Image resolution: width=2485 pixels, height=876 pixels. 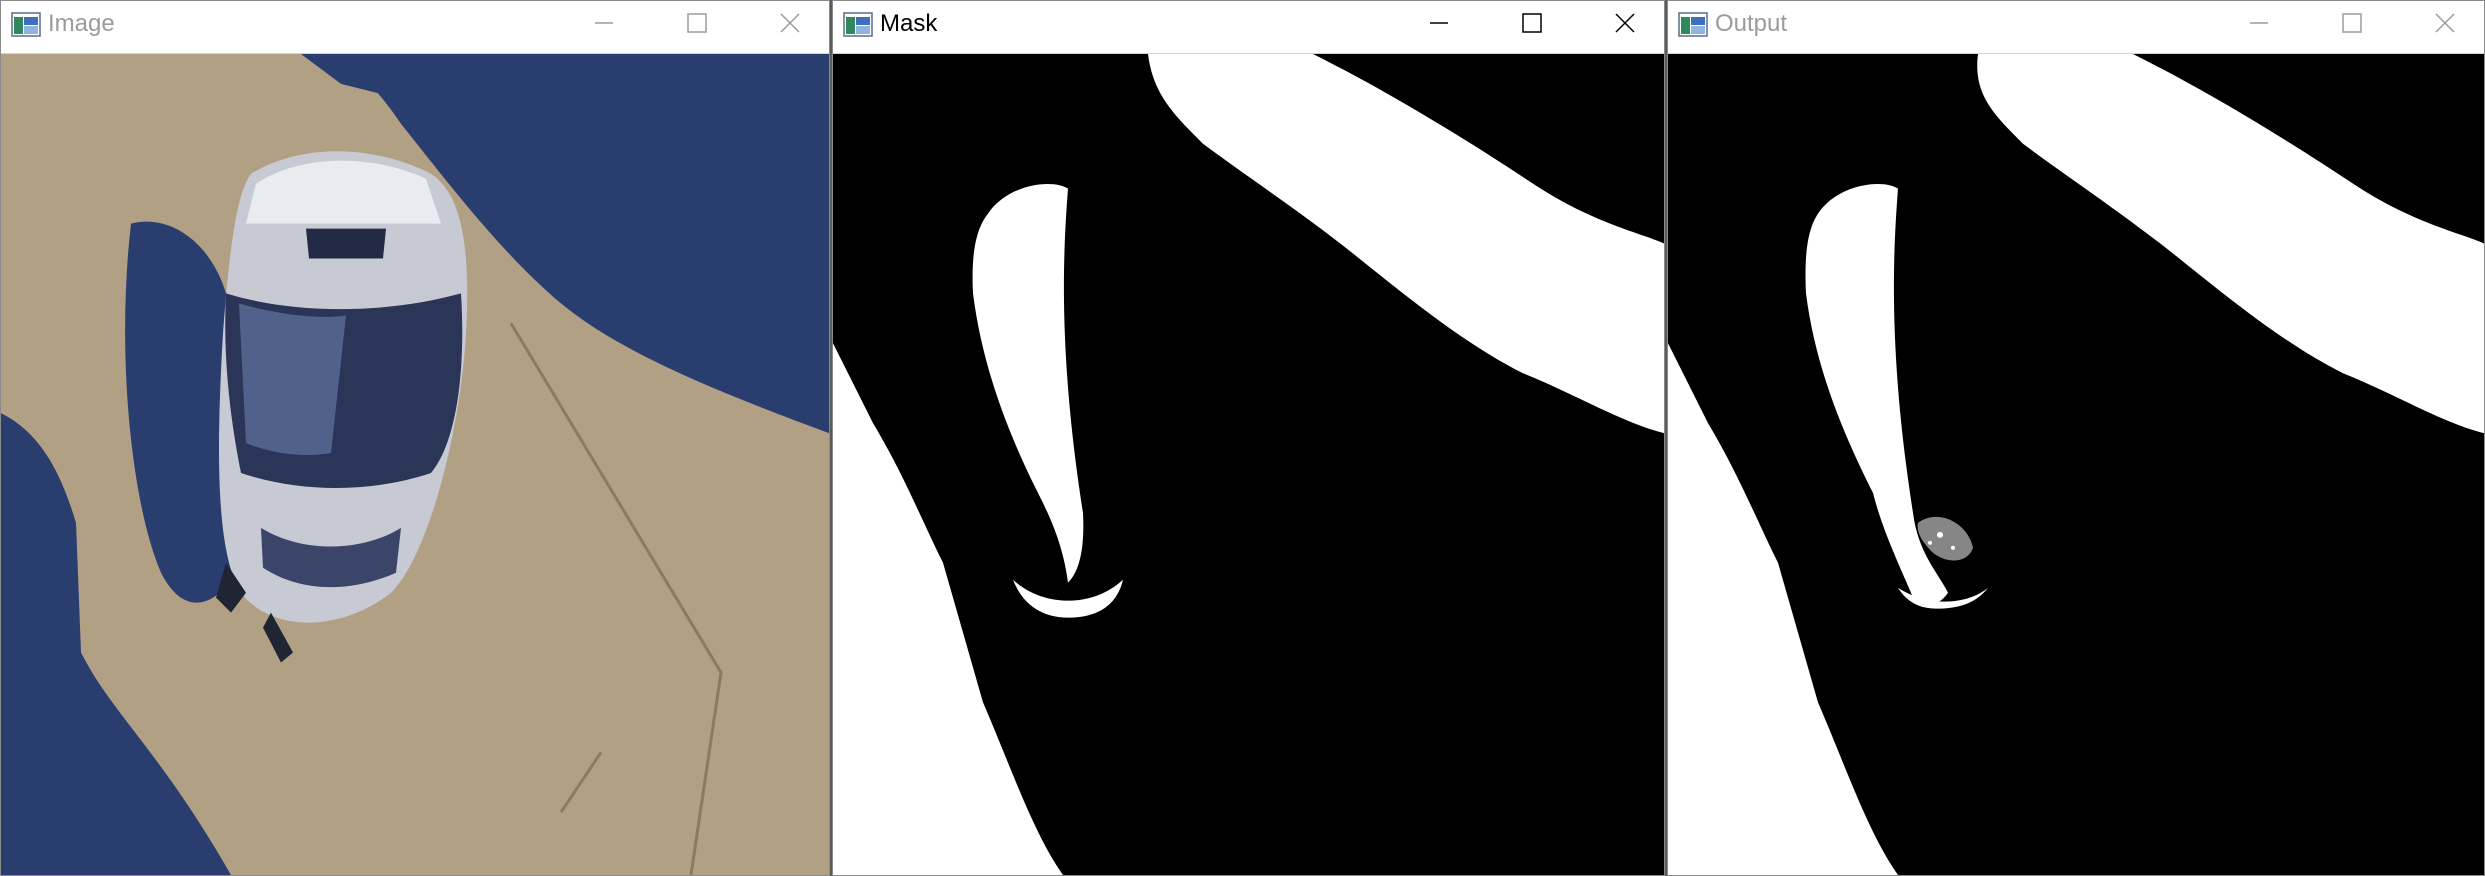 What do you see at coordinates (81, 23) in the screenshot?
I see `window-title: Image` at bounding box center [81, 23].